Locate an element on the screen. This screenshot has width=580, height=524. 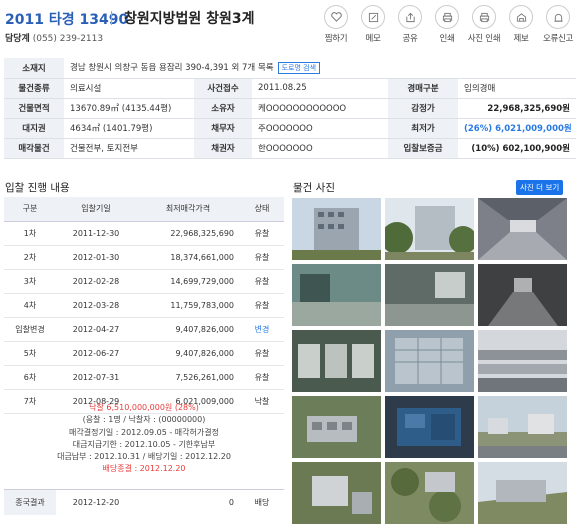
court-name: 창원지방법원 창원3계 is located at coordinates (189, 19).